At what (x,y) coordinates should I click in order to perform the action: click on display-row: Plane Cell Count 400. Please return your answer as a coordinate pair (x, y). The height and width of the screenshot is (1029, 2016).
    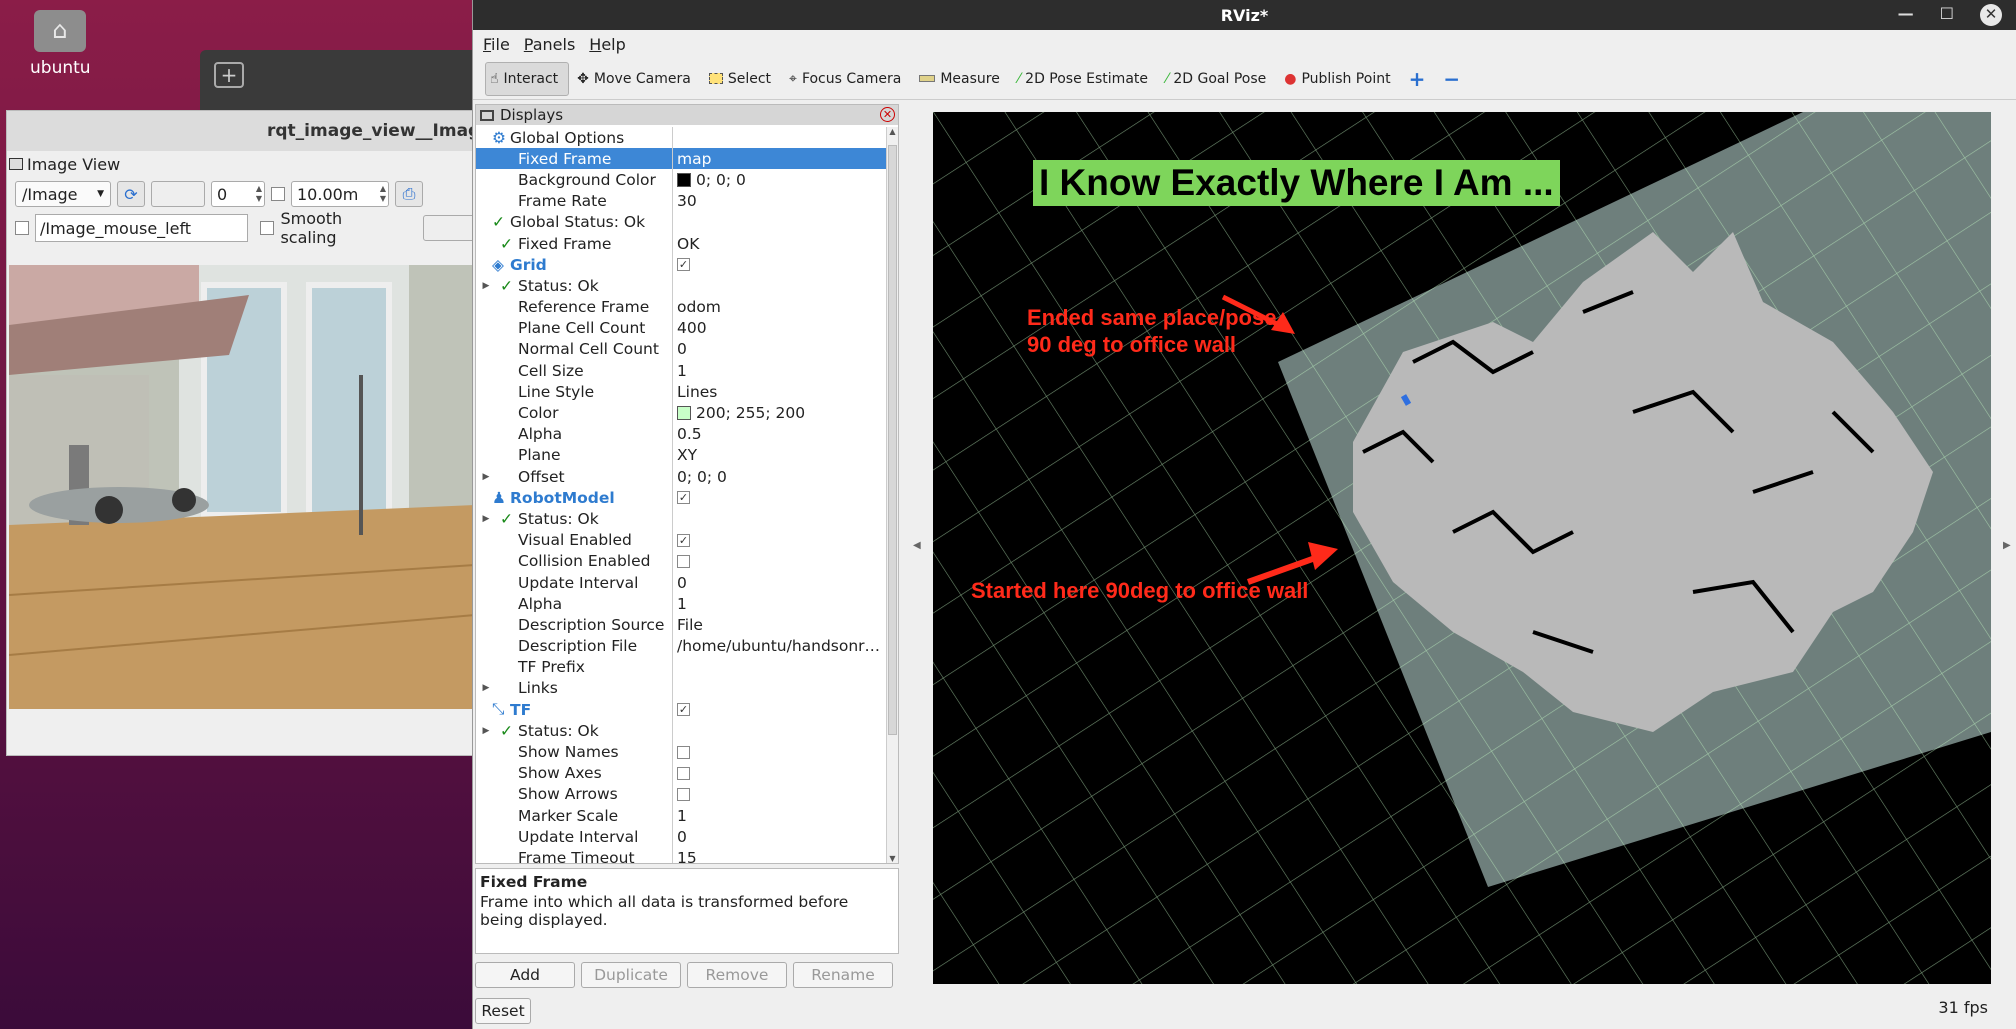
    Looking at the image, I should click on (681, 328).